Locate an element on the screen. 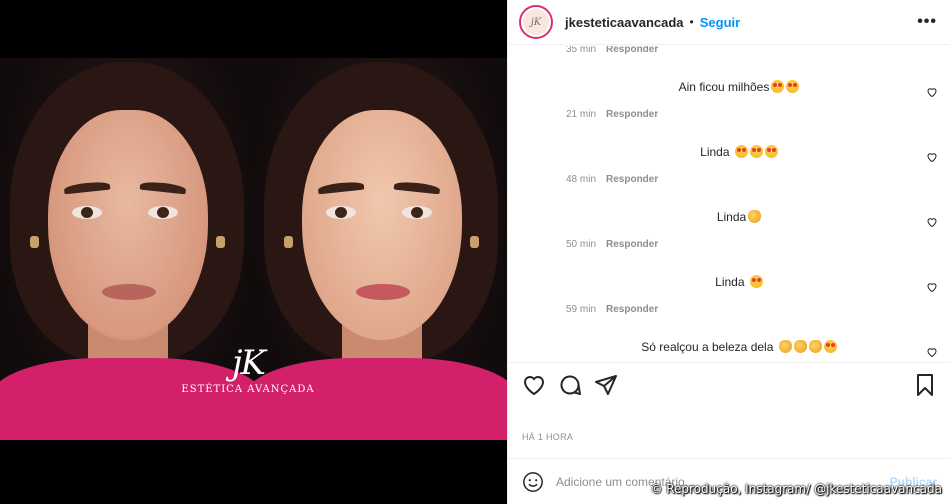  more-options-icon: ••• is located at coordinates (927, 22).